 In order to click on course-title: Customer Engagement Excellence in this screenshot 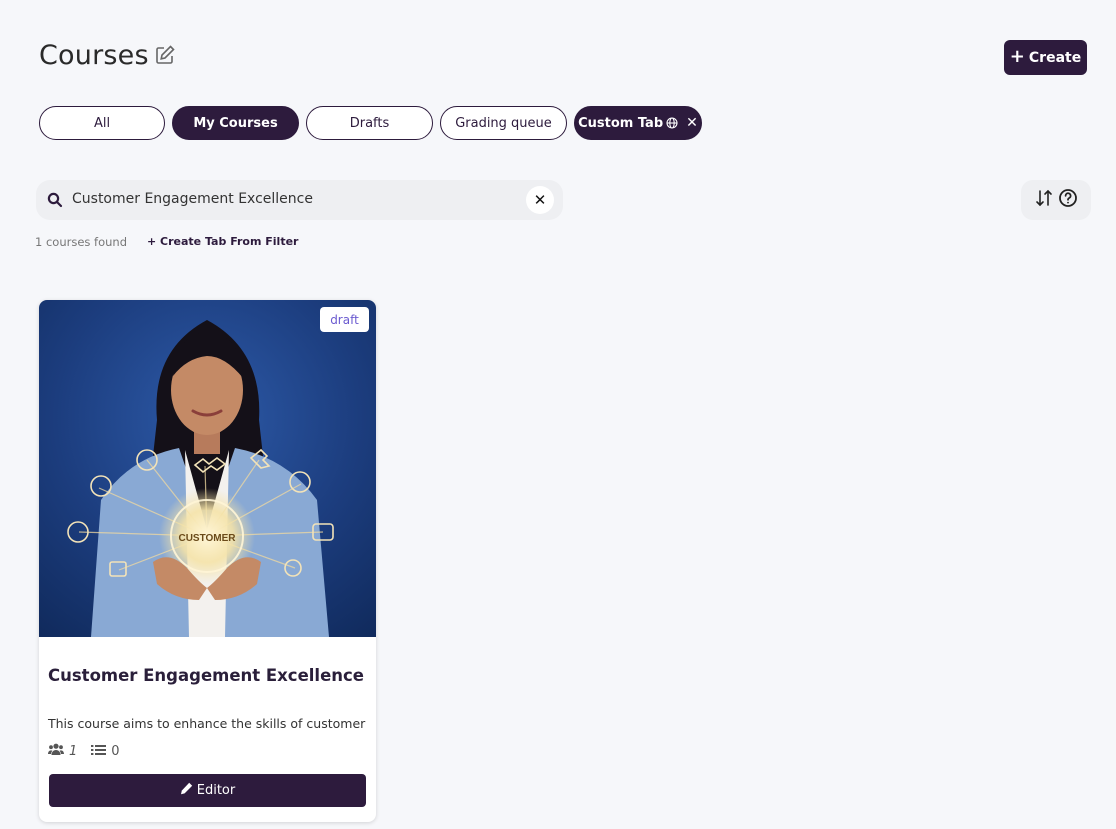, I will do `click(206, 675)`.